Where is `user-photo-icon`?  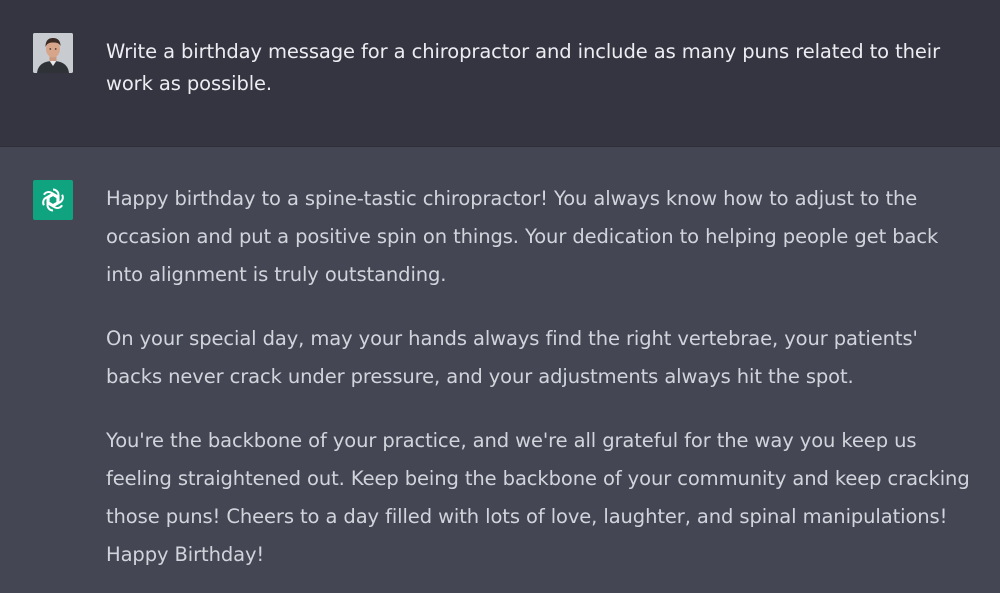 user-photo-icon is located at coordinates (53, 53).